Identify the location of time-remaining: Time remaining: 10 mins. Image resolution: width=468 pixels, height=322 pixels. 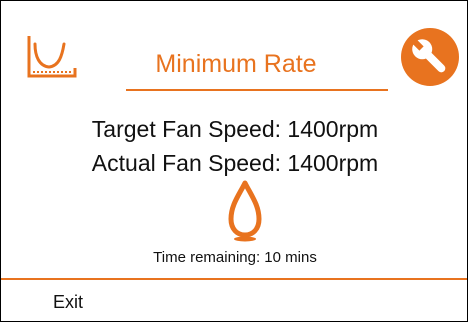
(235, 257).